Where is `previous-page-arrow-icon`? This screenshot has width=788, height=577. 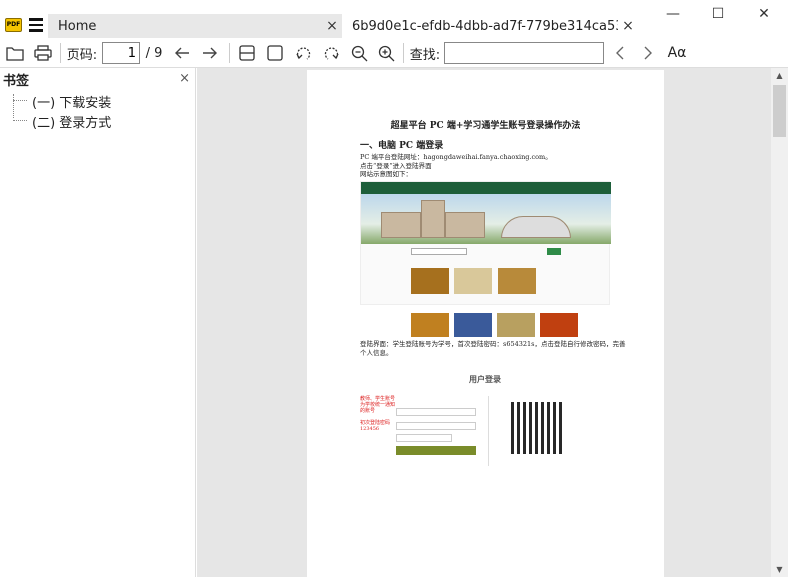
previous-page-arrow-icon is located at coordinates (182, 53).